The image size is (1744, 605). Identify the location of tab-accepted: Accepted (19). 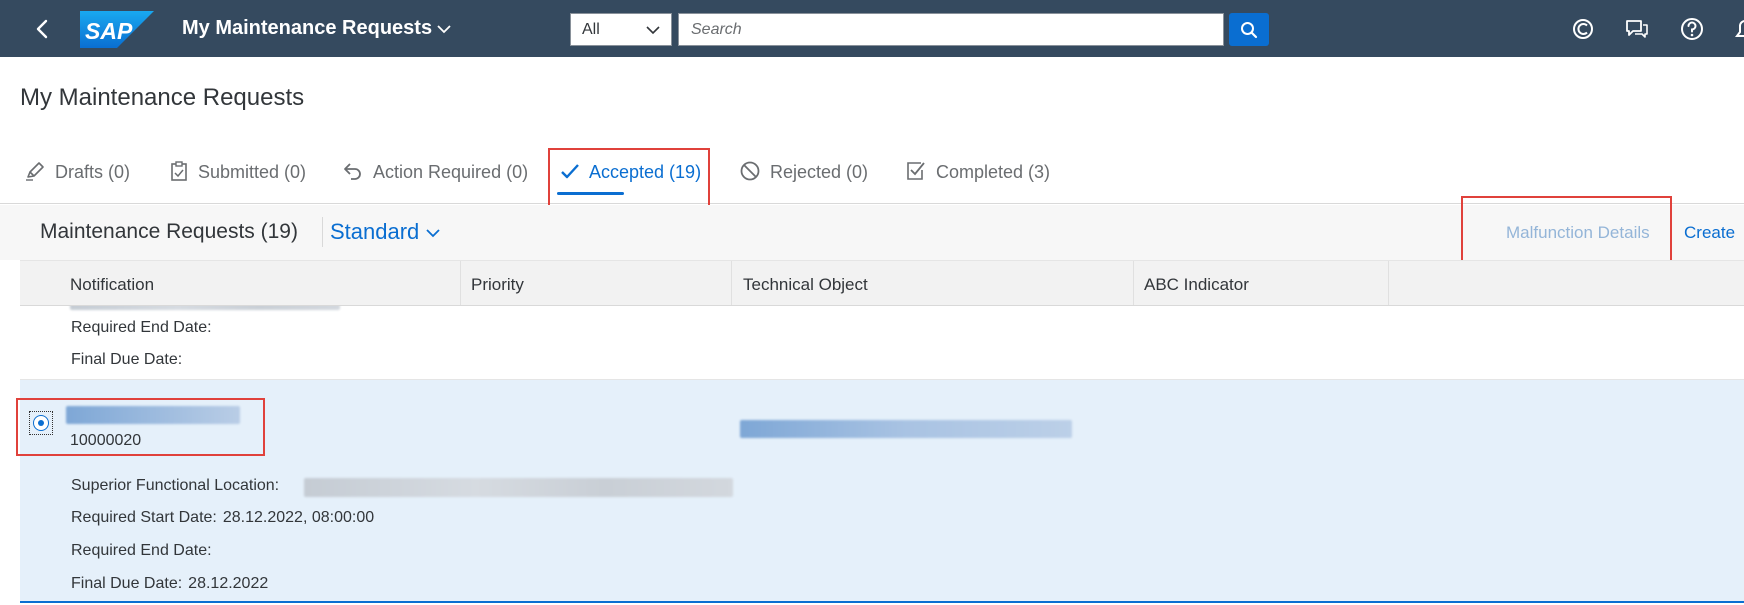
(630, 172).